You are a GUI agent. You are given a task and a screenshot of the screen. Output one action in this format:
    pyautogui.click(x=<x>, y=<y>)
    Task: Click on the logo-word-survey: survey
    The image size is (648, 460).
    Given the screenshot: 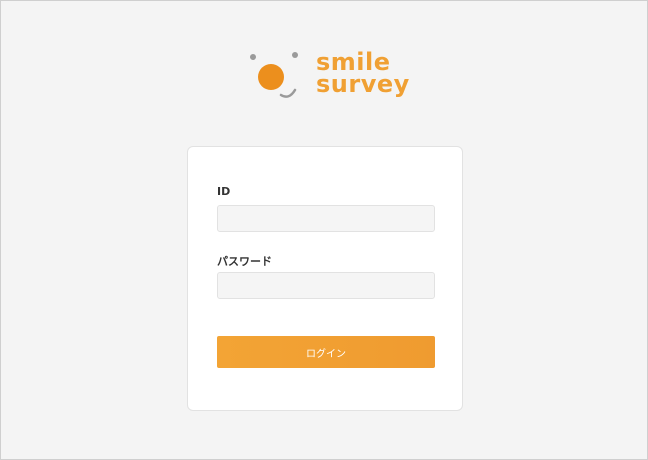 What is the action you would take?
    pyautogui.click(x=363, y=84)
    